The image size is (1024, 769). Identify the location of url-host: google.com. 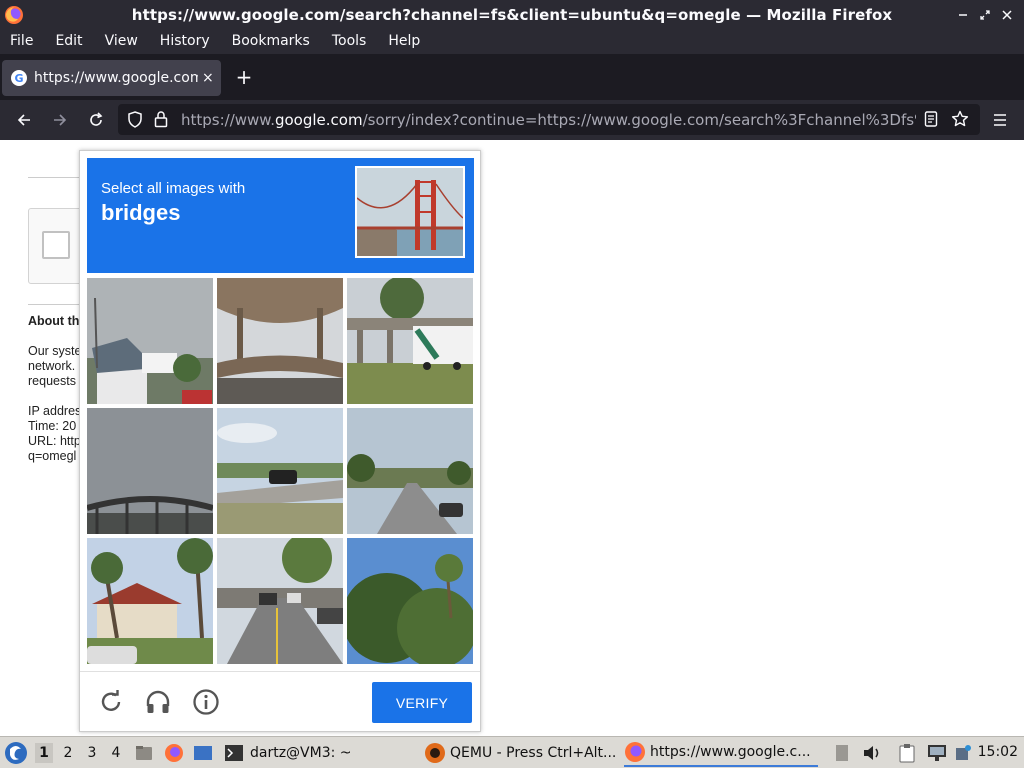
(318, 120).